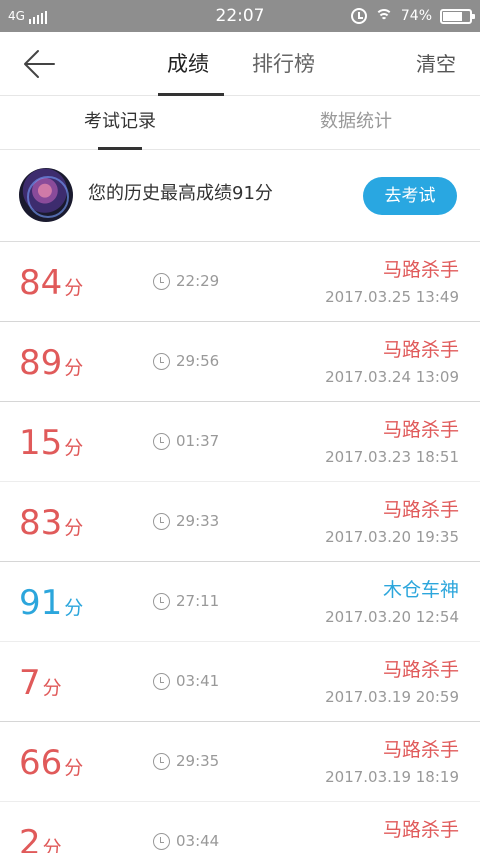  Describe the element at coordinates (198, 761) in the screenshot. I see `duration-value: 29:35` at that location.